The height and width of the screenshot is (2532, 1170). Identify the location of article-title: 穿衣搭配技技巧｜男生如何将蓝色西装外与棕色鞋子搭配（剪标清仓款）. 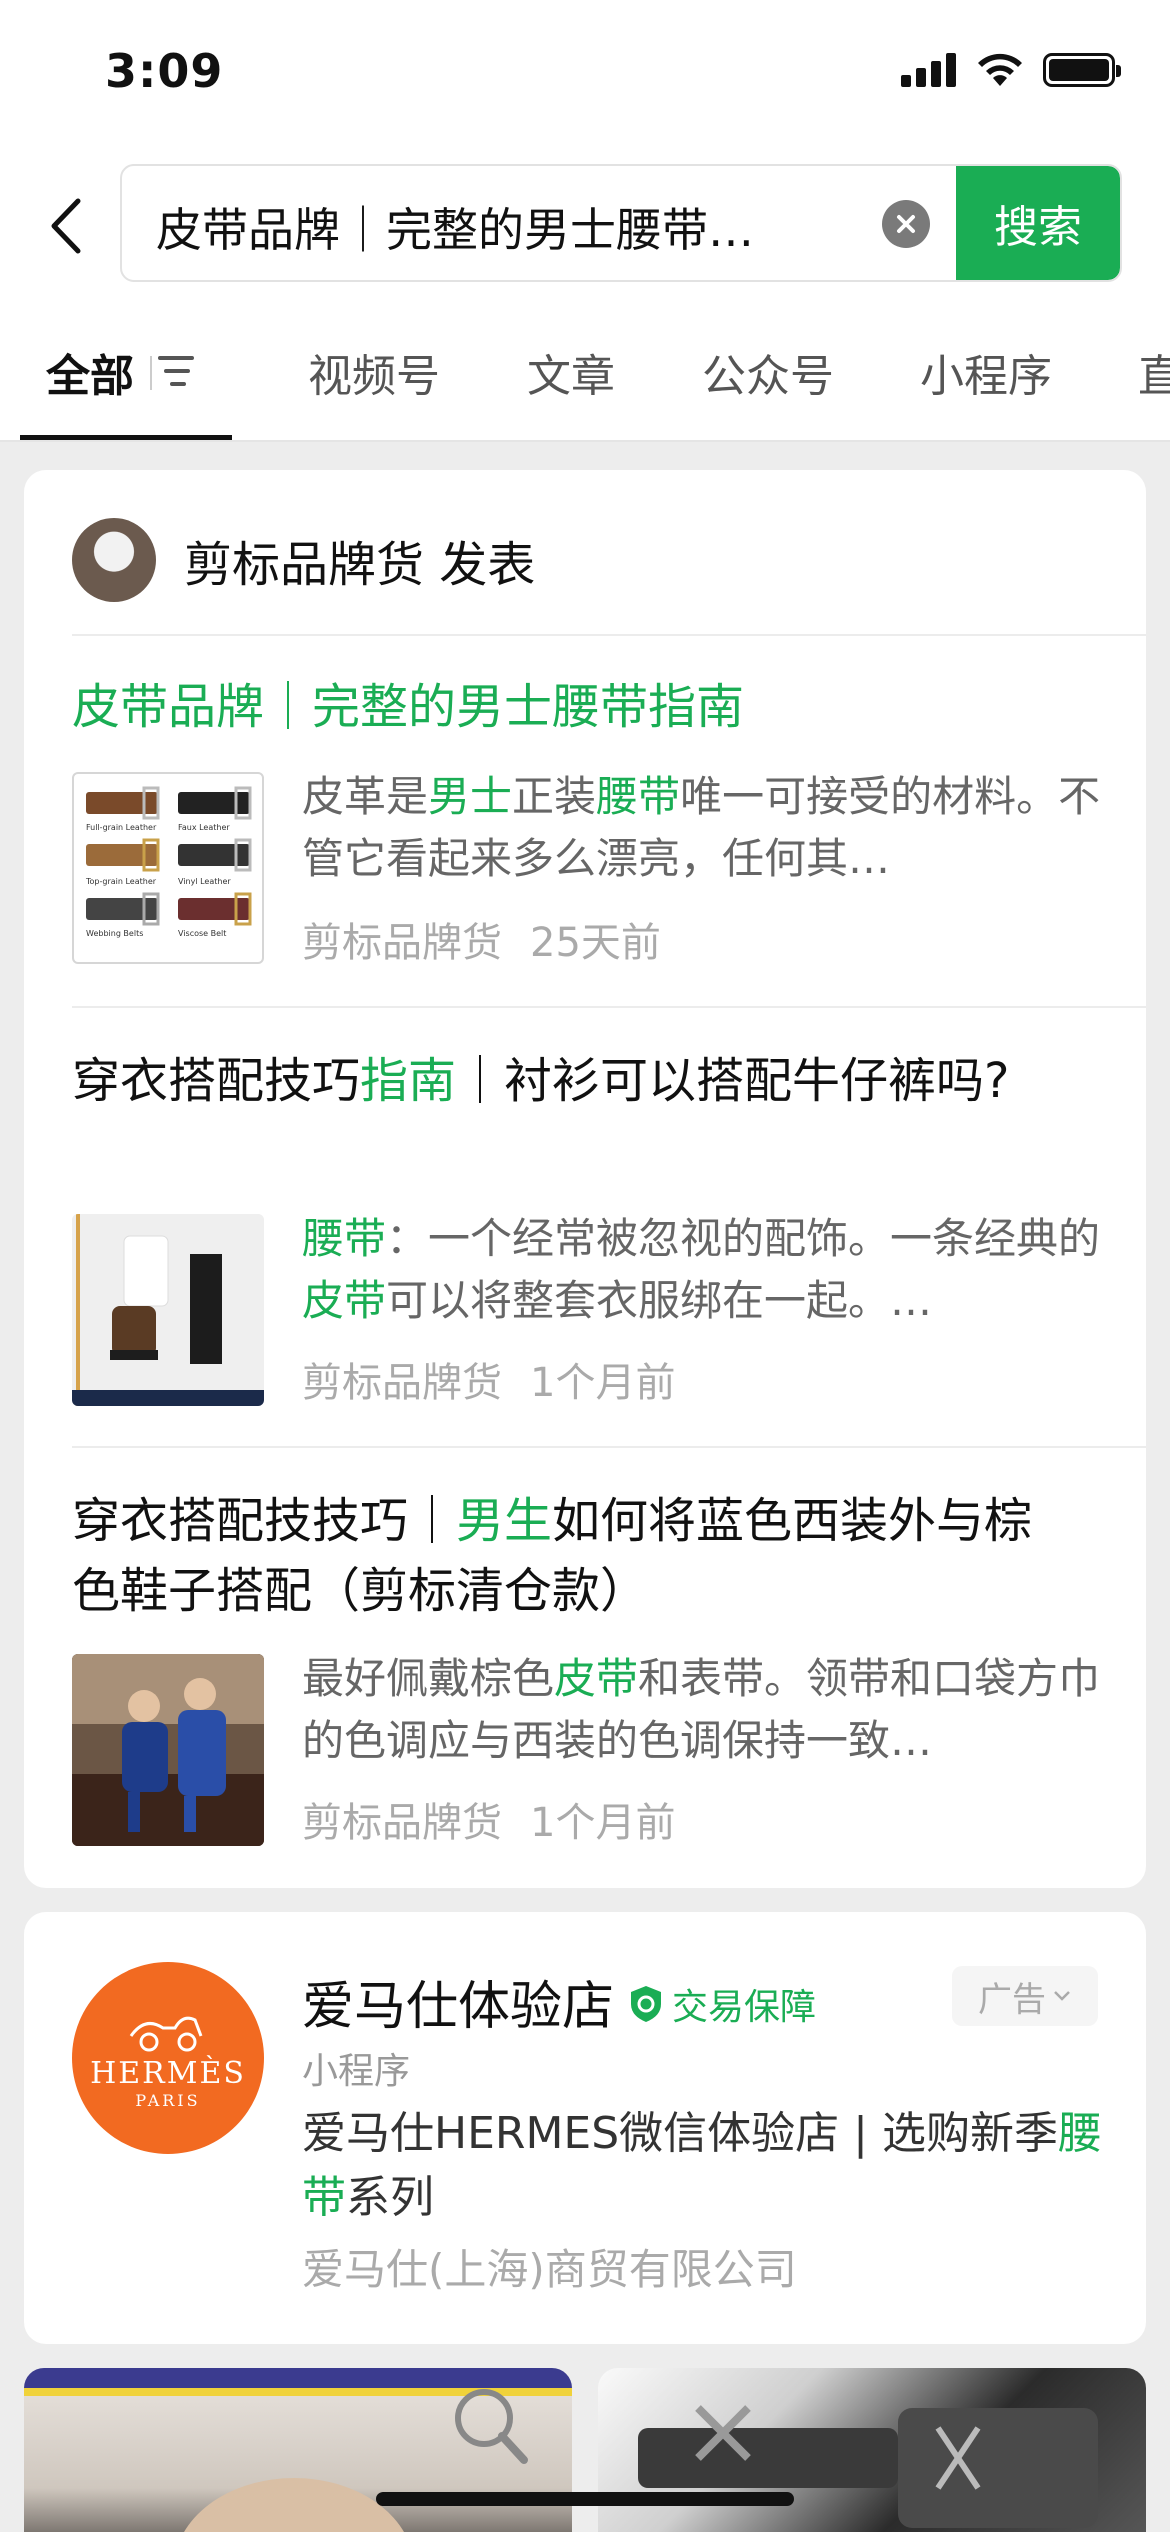
(572, 1556).